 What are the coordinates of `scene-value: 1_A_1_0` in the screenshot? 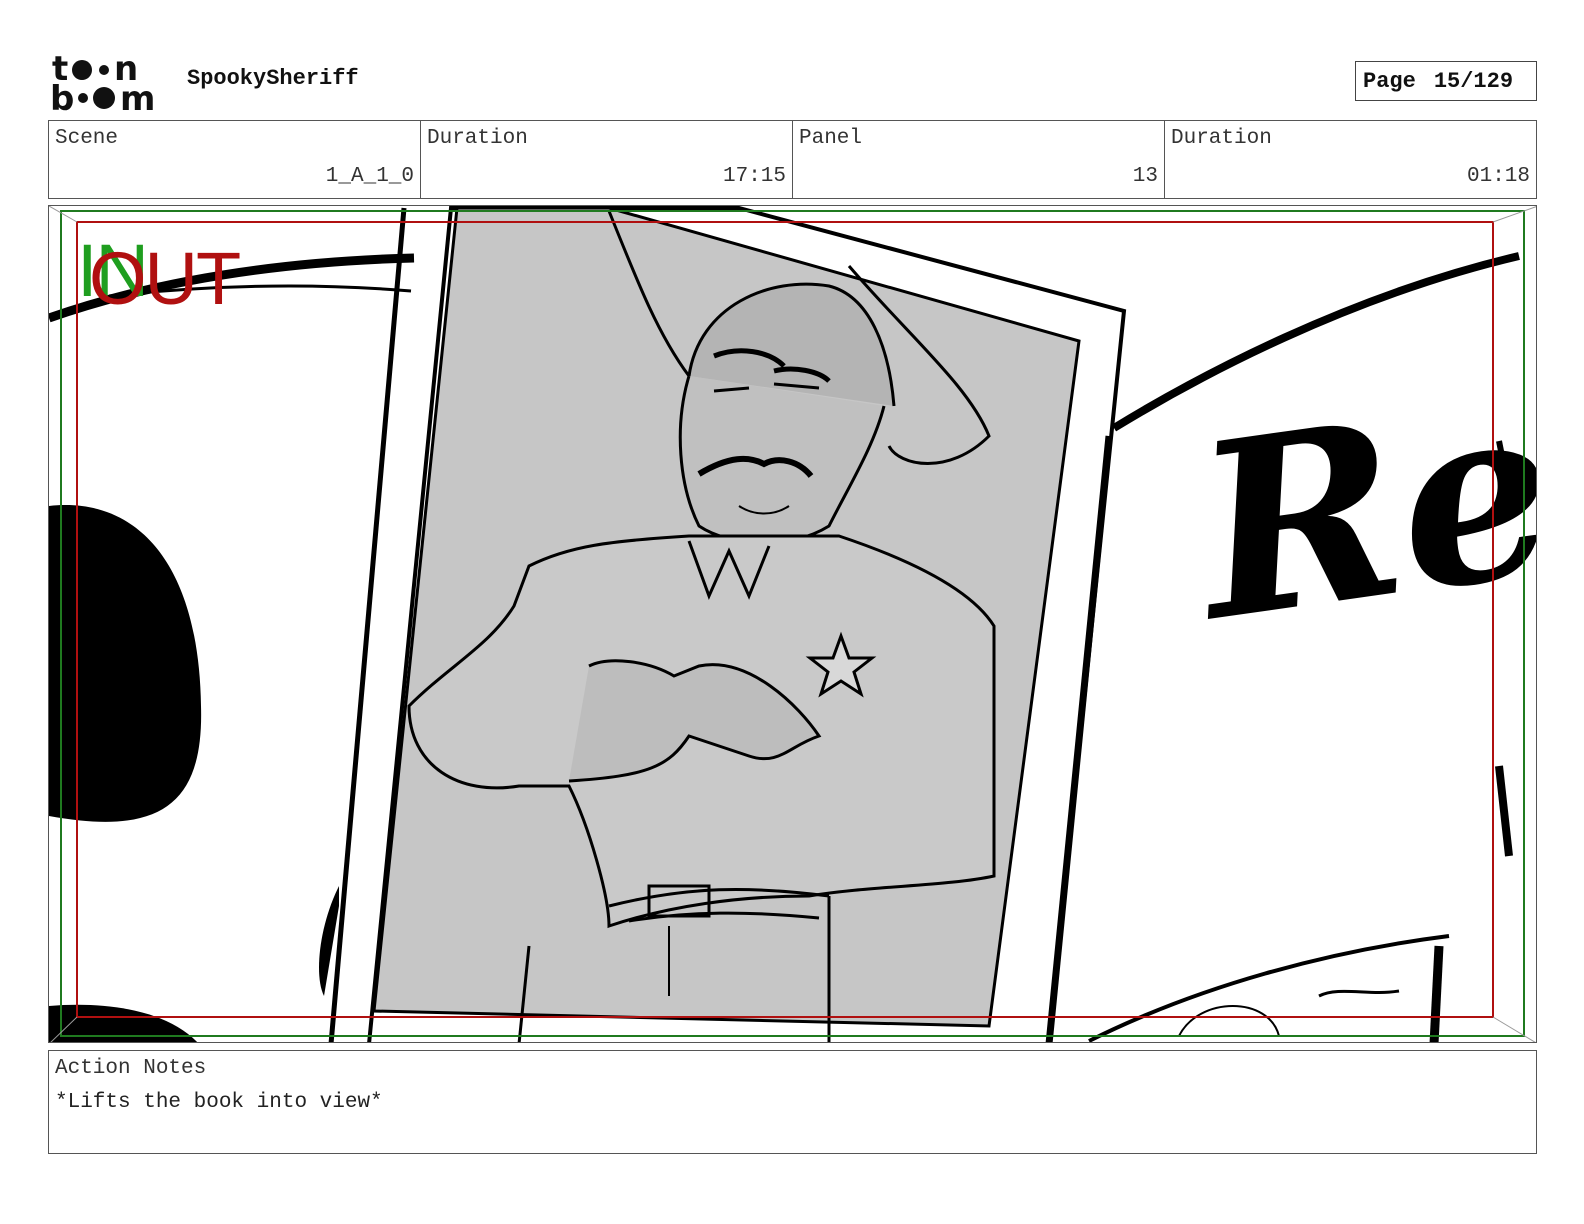 It's located at (369, 176).